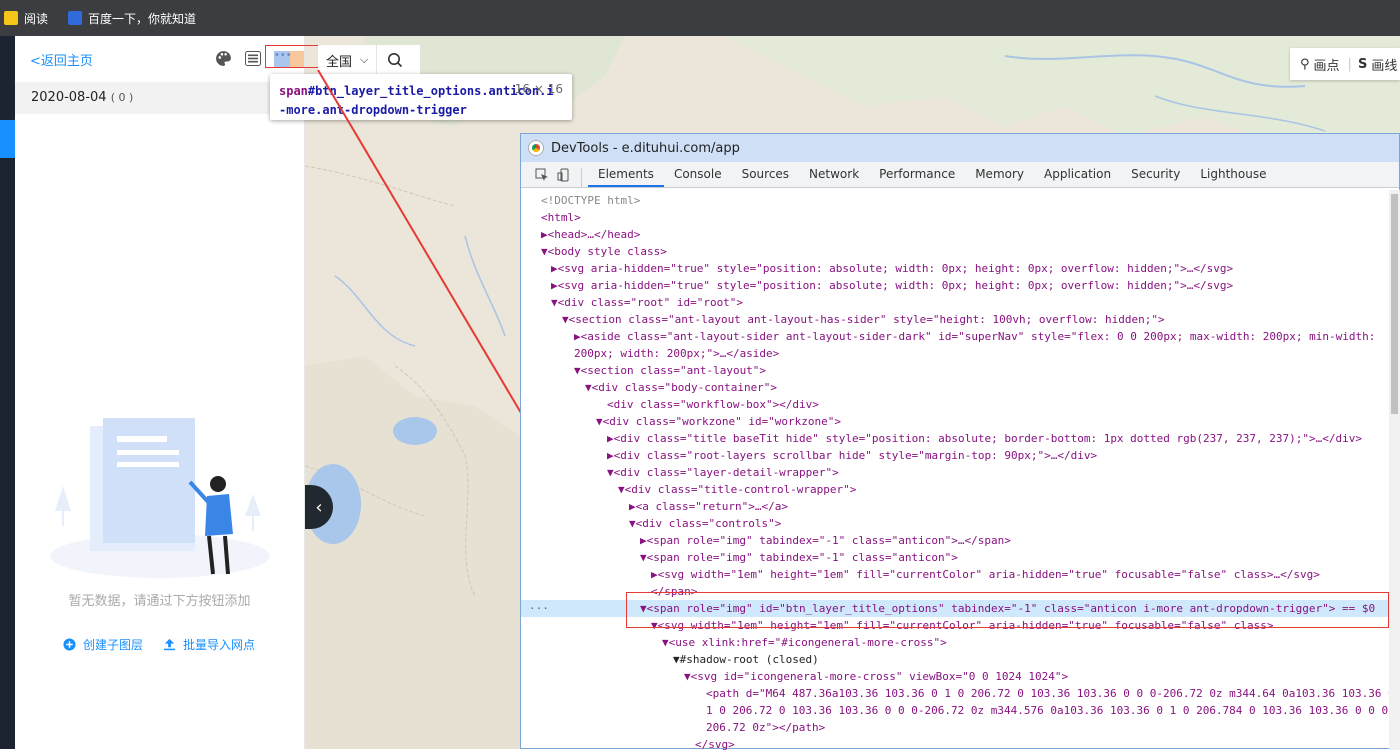  What do you see at coordinates (626, 177) in the screenshot?
I see `tab-elements: Elements` at bounding box center [626, 177].